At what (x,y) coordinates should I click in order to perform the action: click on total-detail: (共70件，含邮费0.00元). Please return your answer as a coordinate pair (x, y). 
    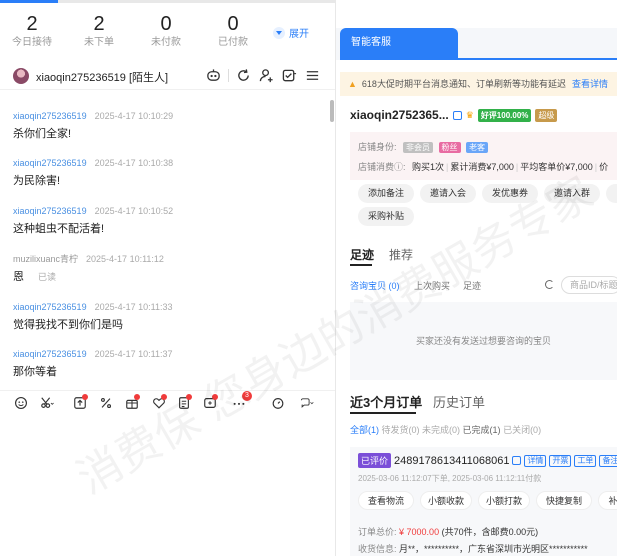
    Looking at the image, I should click on (490, 532).